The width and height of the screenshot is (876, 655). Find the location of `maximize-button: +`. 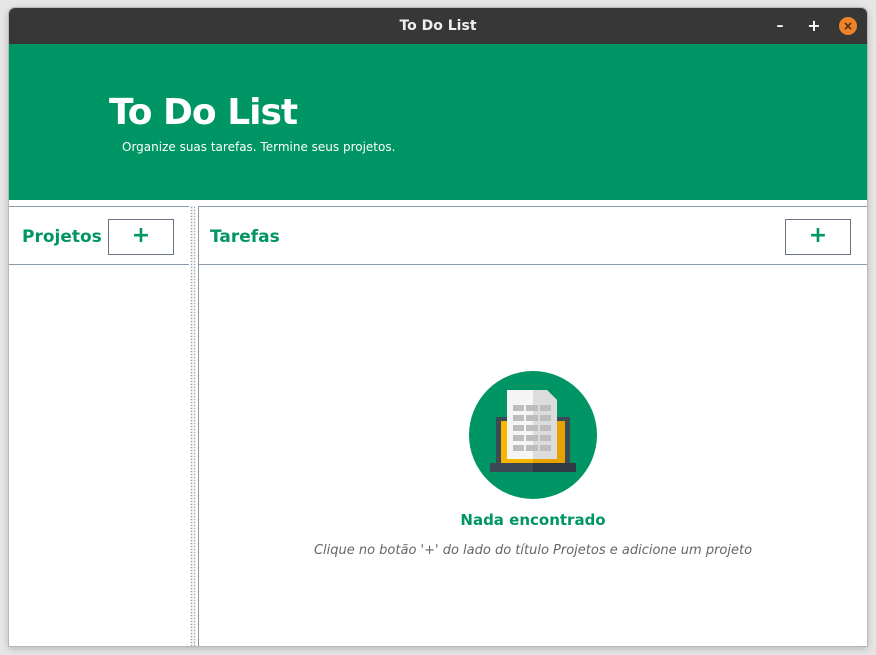

maximize-button: + is located at coordinates (814, 26).